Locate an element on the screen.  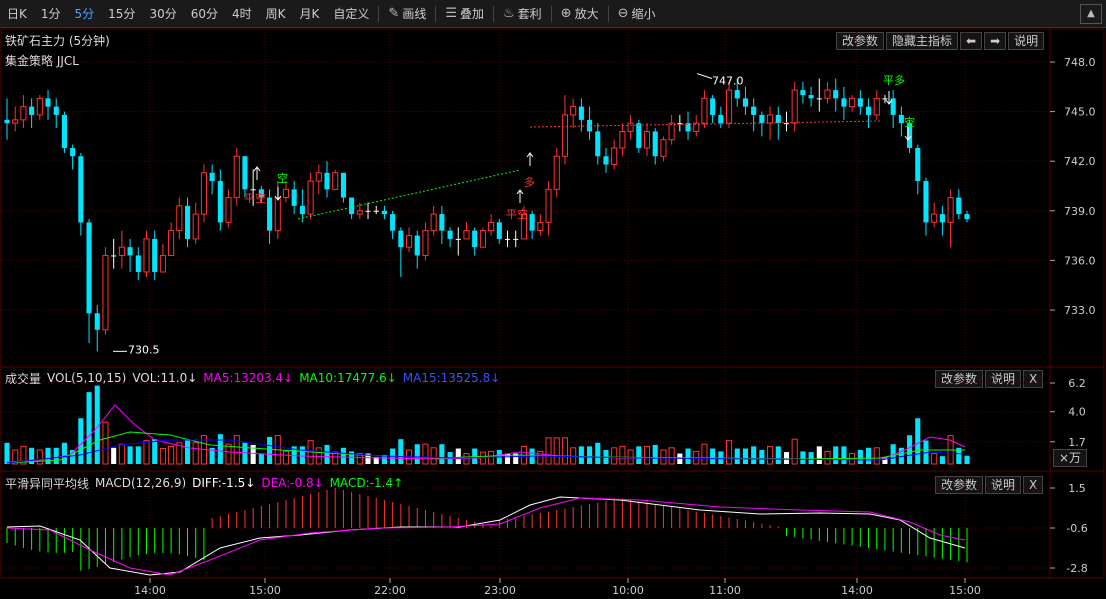
volume-help-button: 说明 is located at coordinates (1003, 379).